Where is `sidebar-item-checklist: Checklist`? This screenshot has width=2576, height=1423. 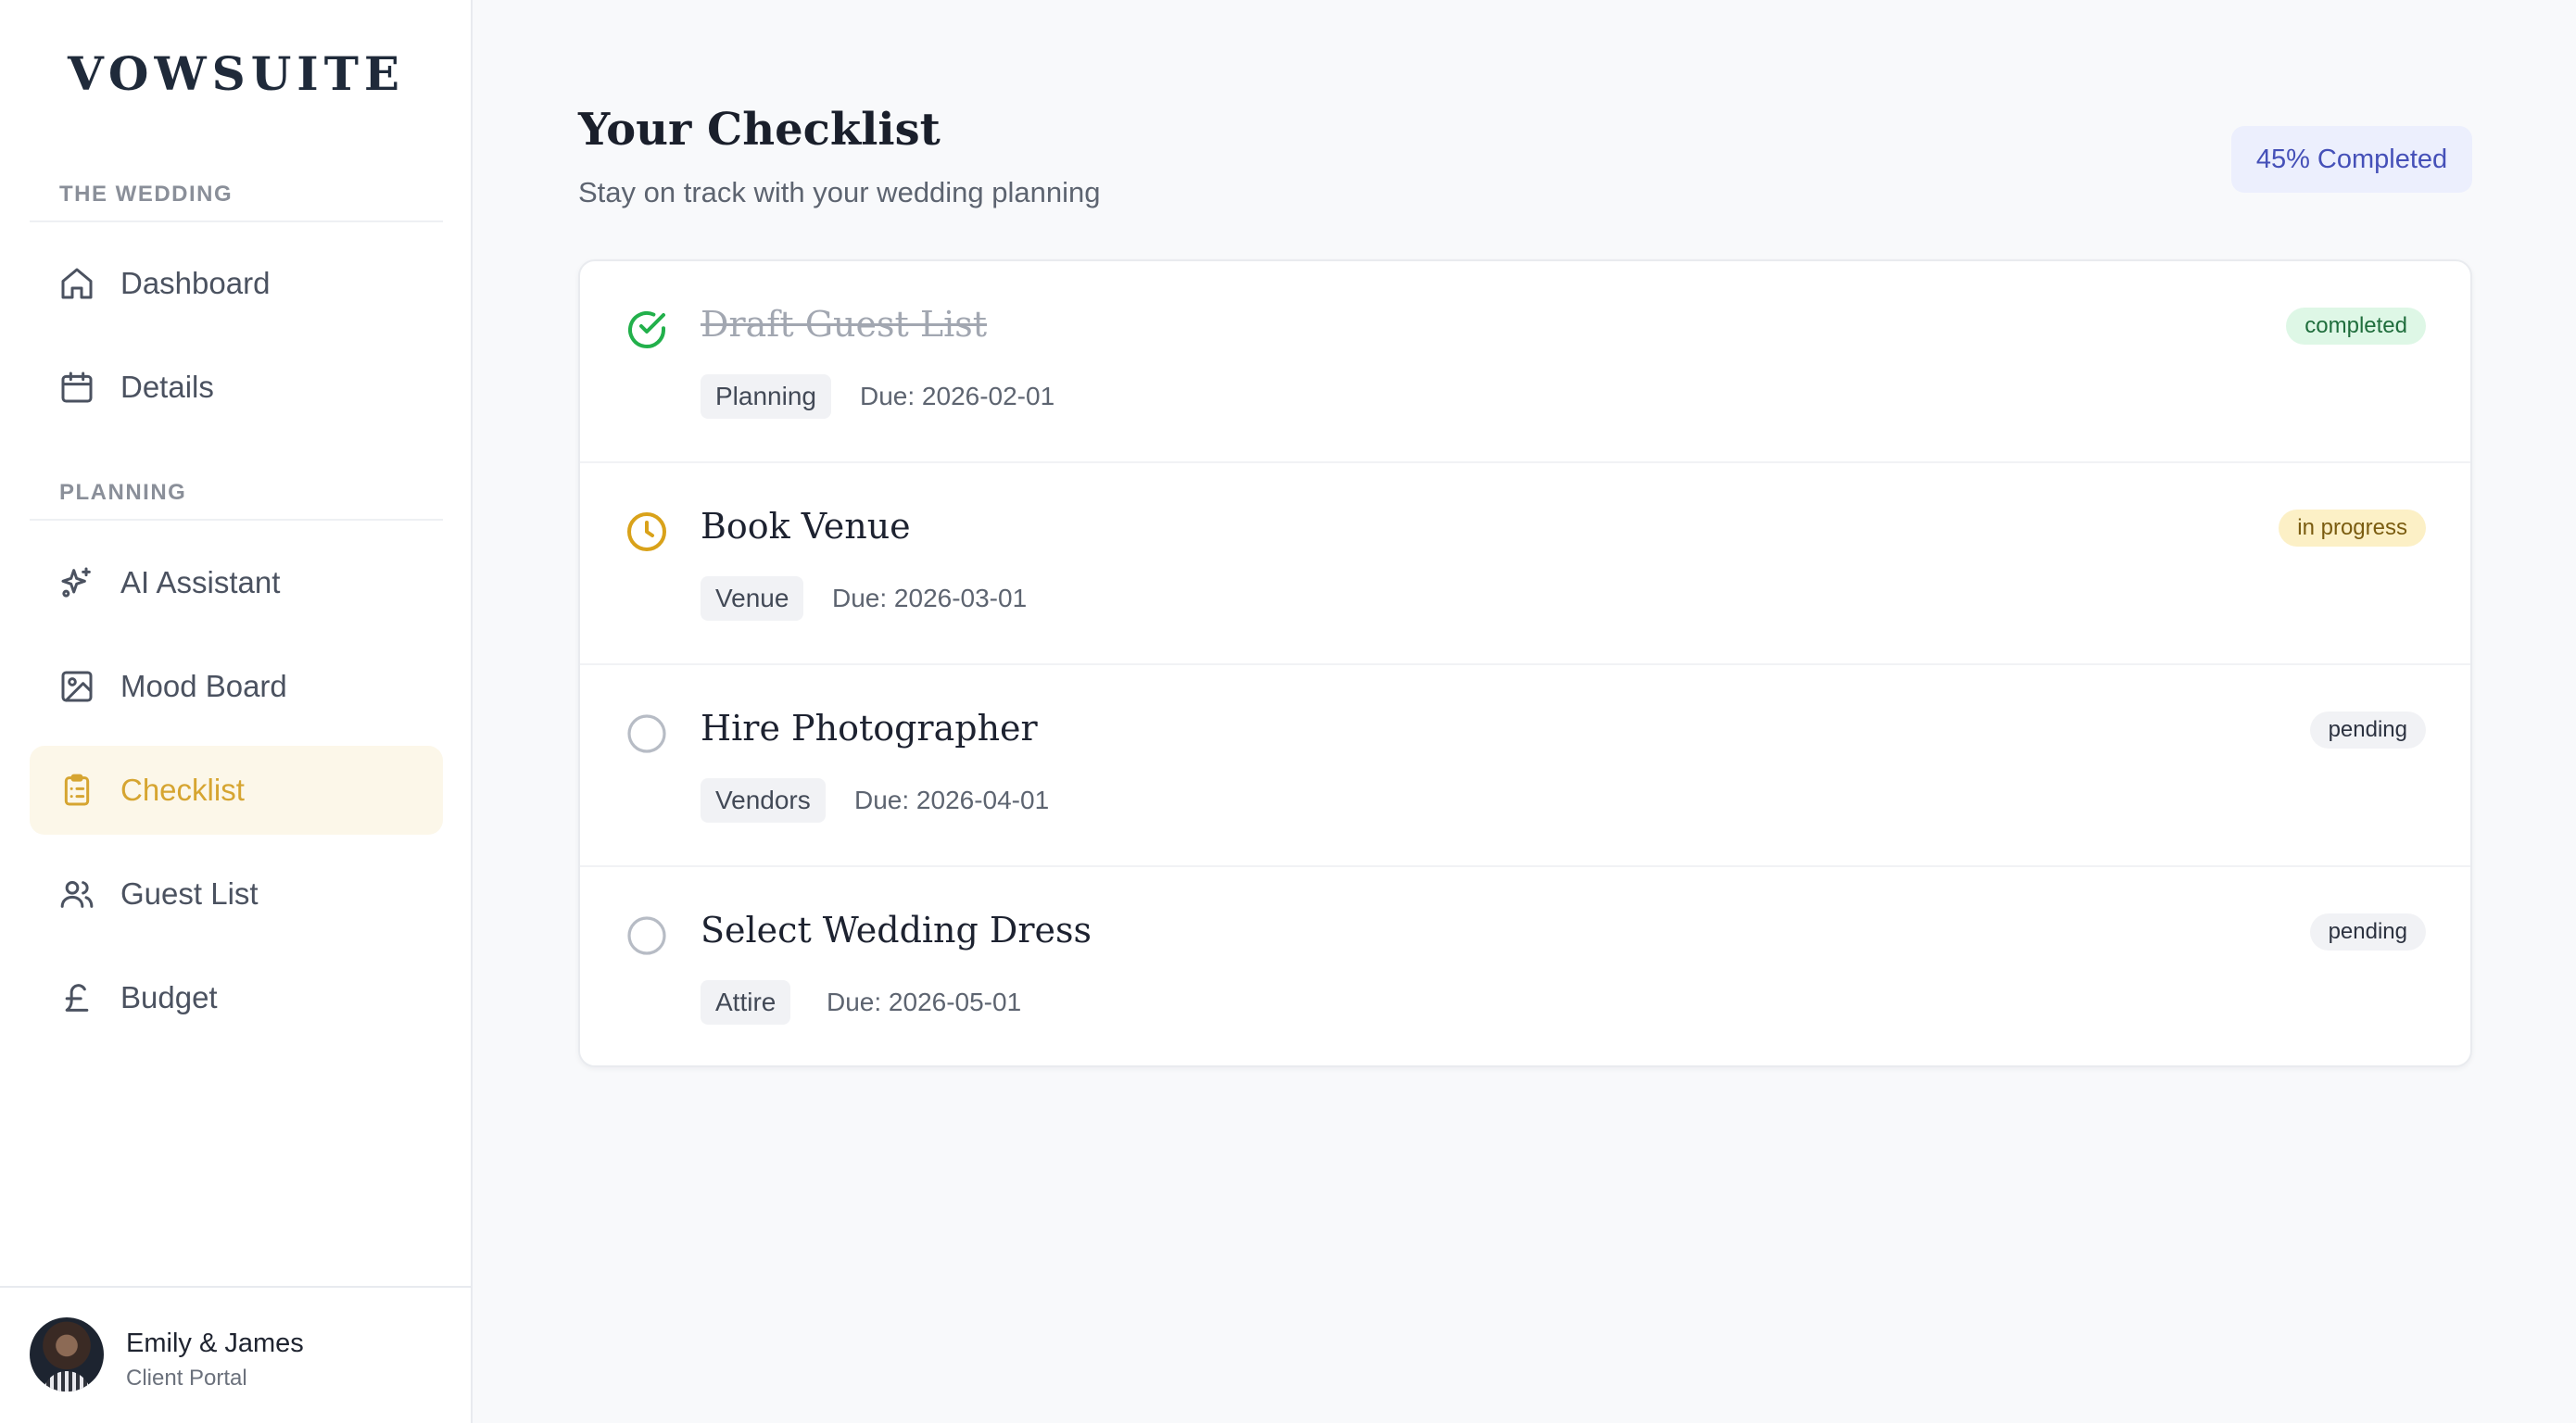 sidebar-item-checklist: Checklist is located at coordinates (237, 790).